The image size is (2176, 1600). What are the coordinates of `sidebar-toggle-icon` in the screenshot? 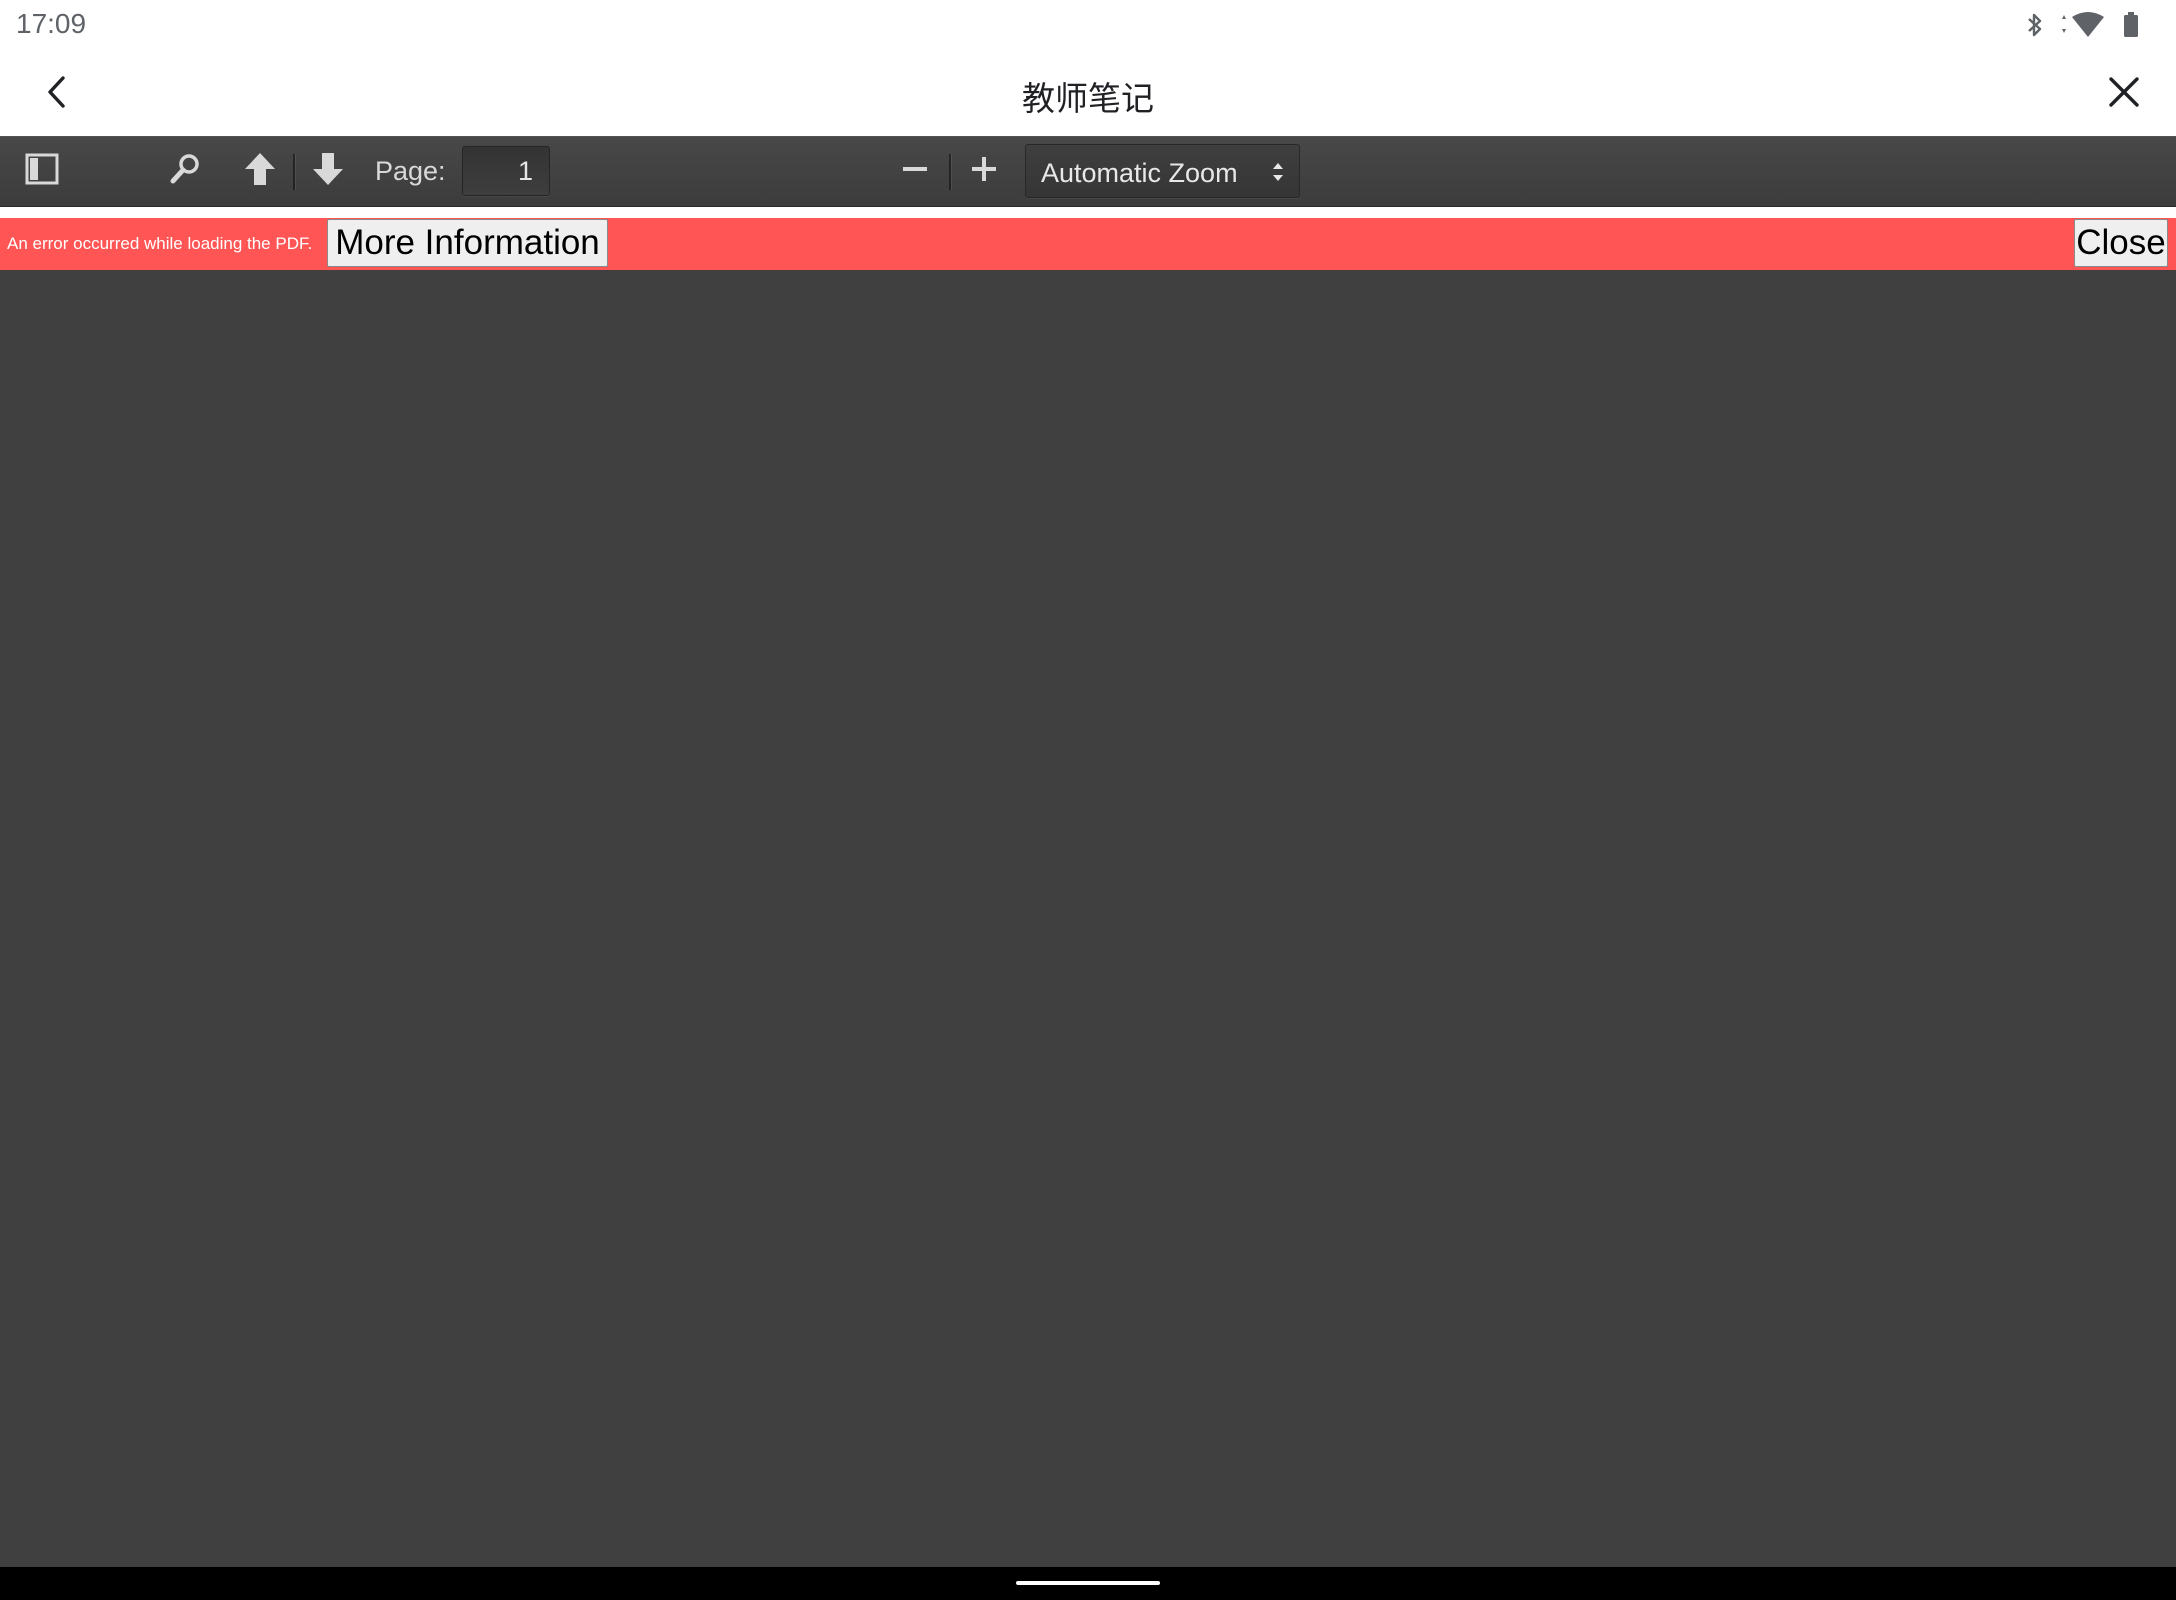 It's located at (42, 171).